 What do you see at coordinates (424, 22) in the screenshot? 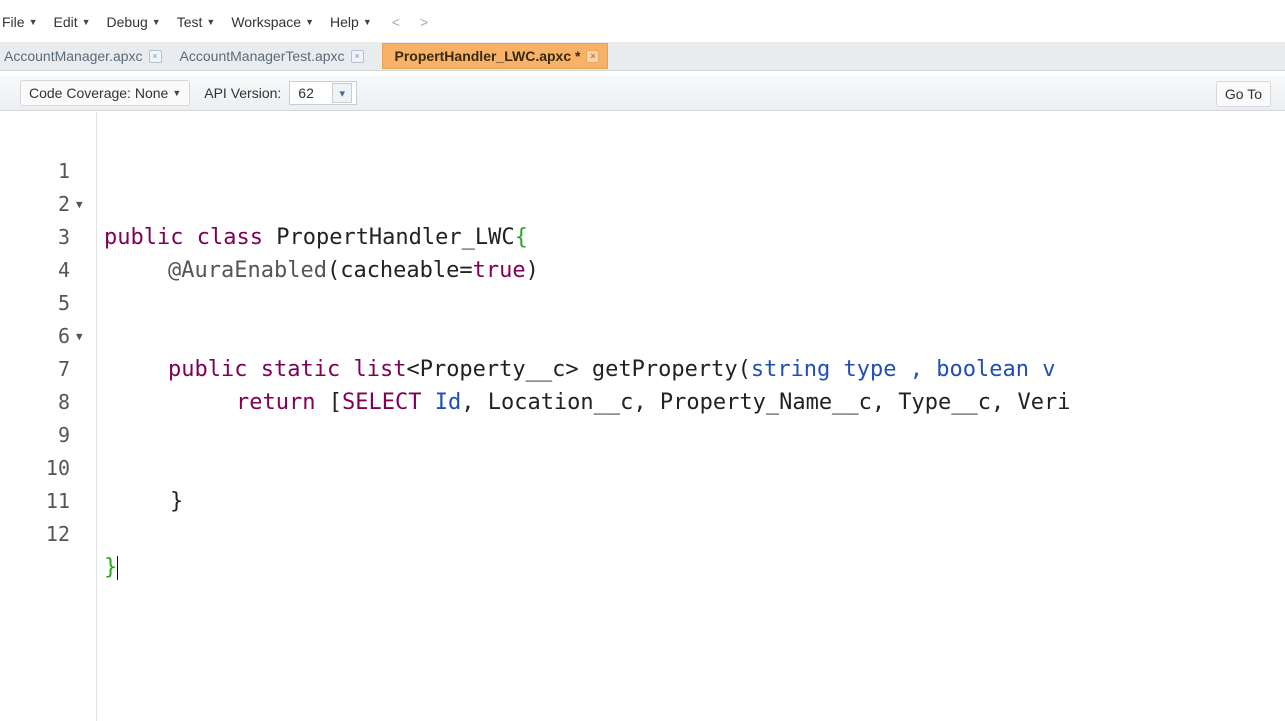
I see `forward-arrow-icon: >` at bounding box center [424, 22].